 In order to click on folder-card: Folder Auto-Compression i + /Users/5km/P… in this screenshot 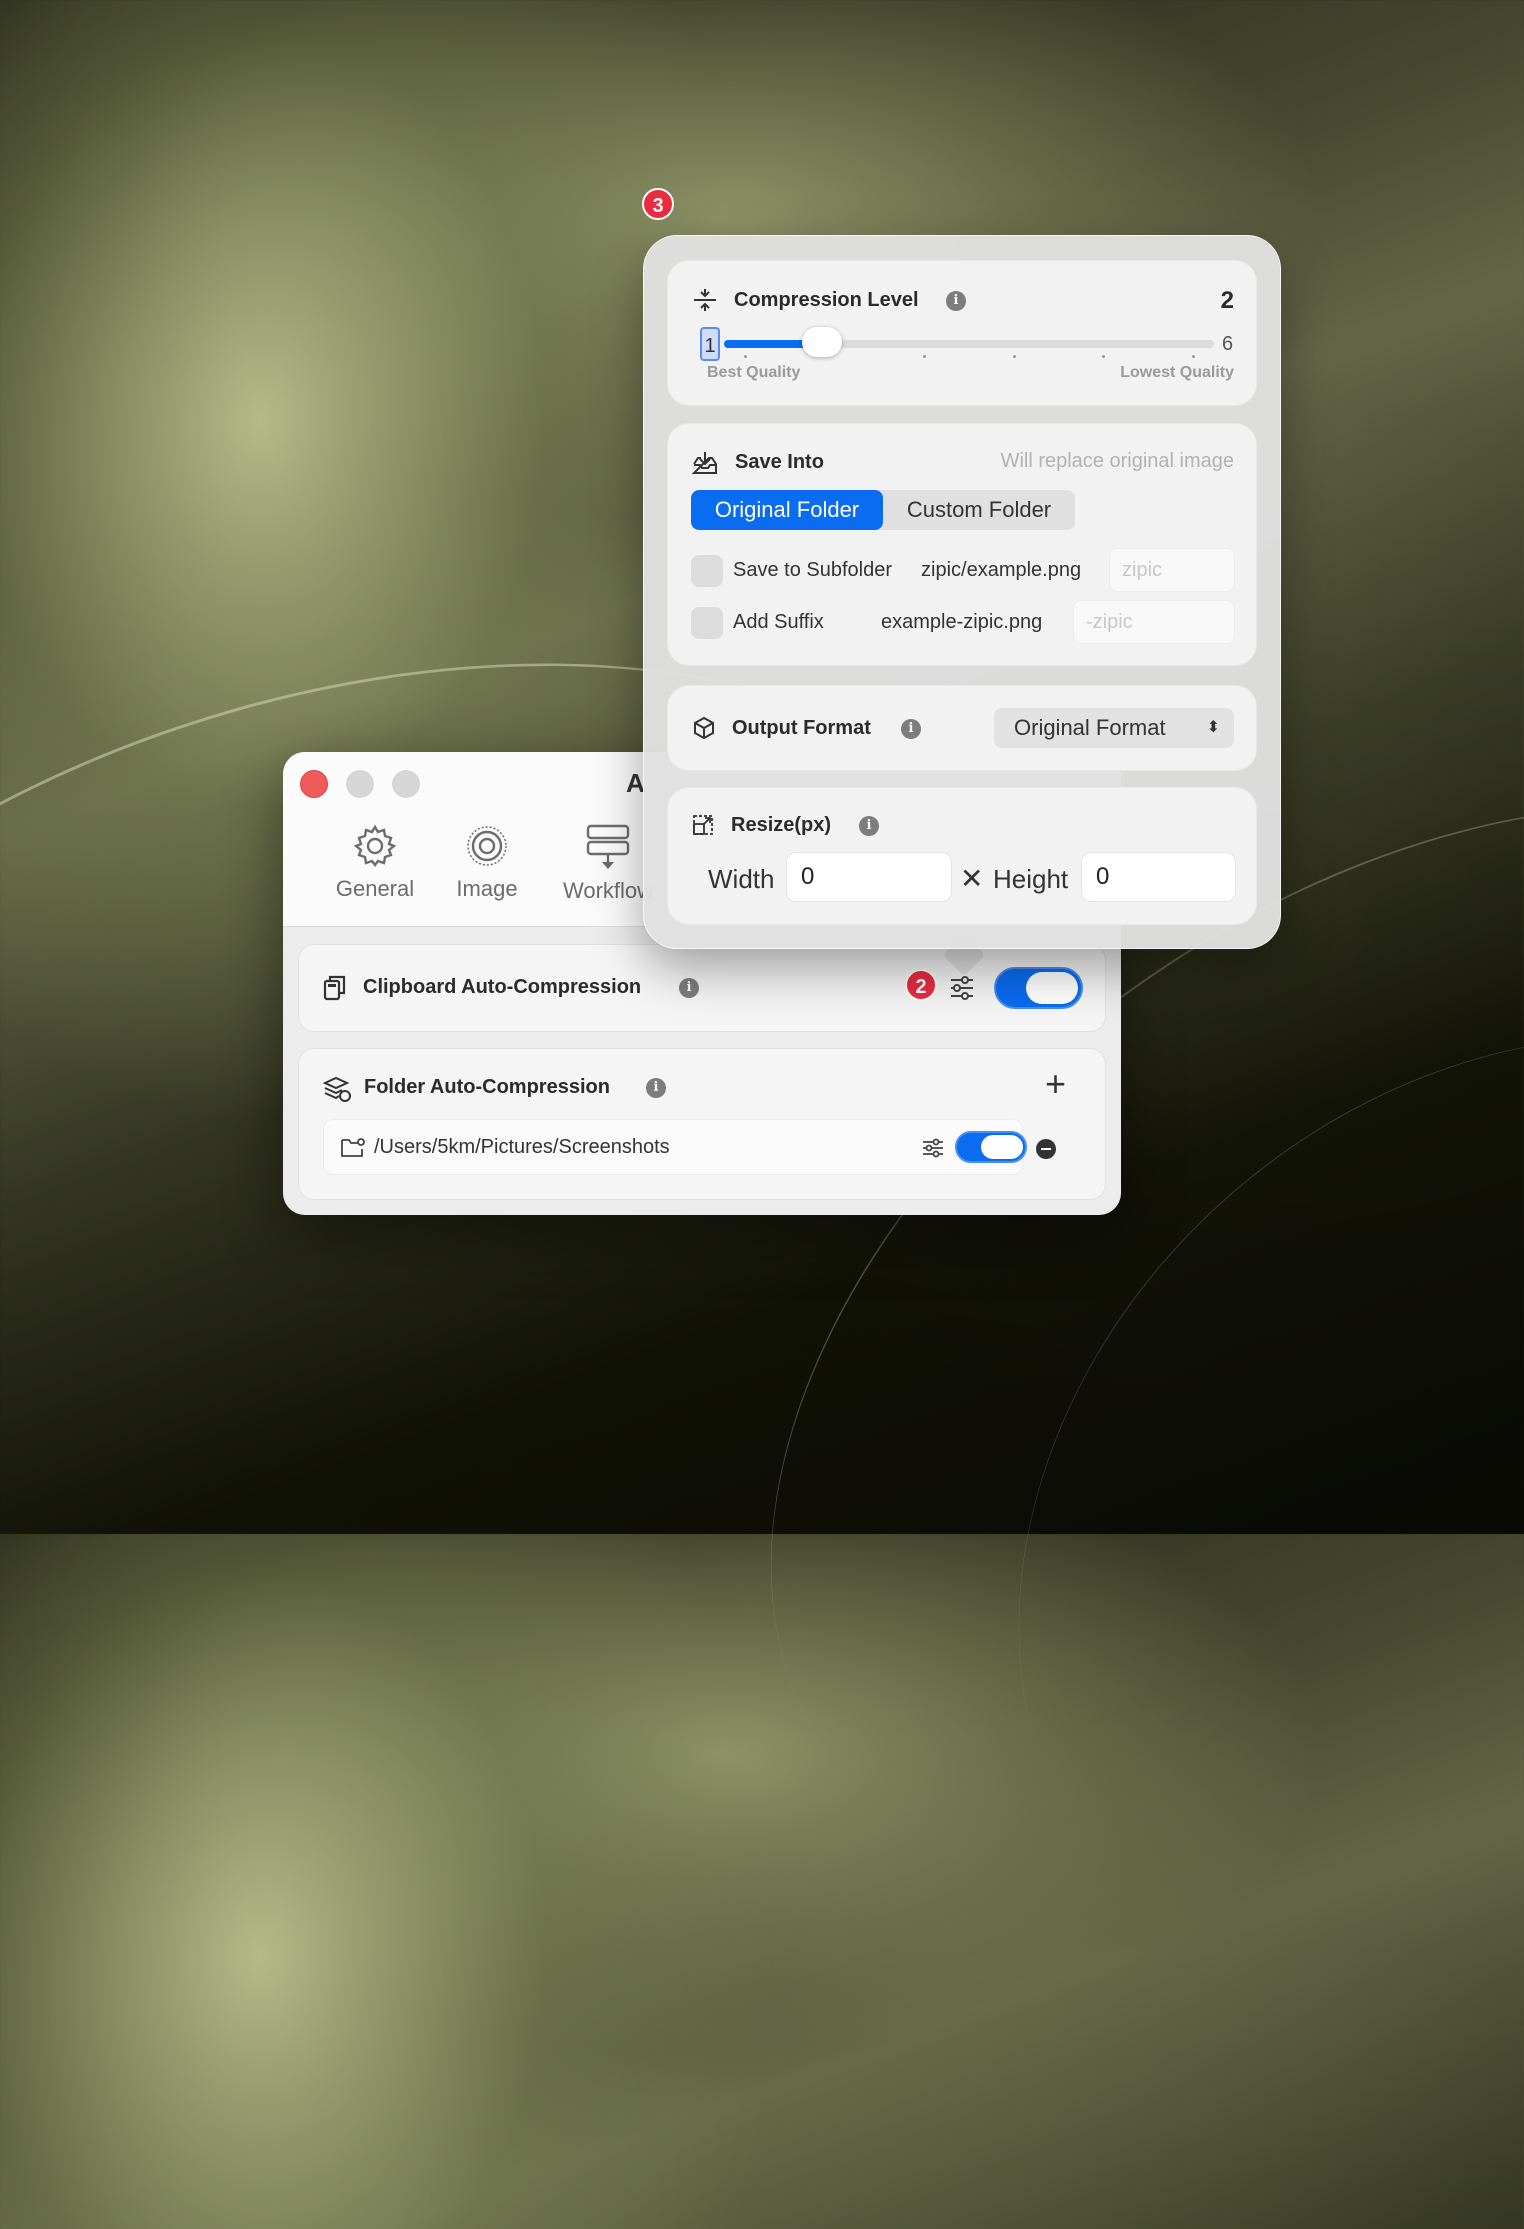, I will do `click(702, 1124)`.